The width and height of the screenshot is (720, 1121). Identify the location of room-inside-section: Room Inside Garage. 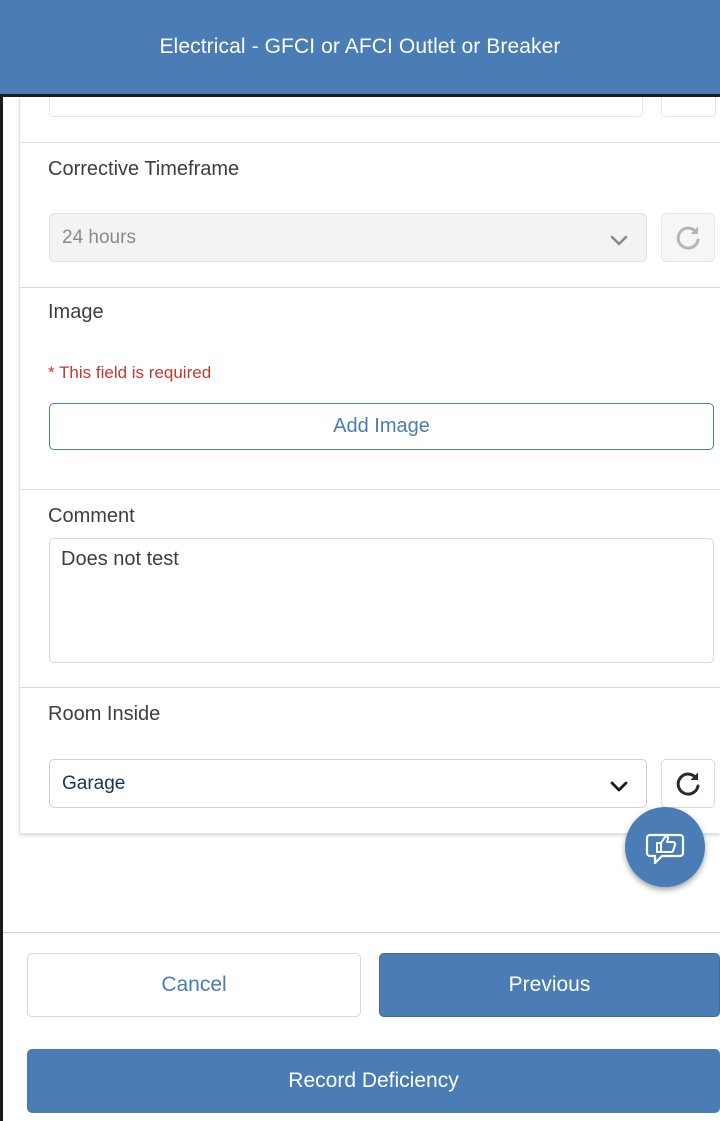
(370, 760).